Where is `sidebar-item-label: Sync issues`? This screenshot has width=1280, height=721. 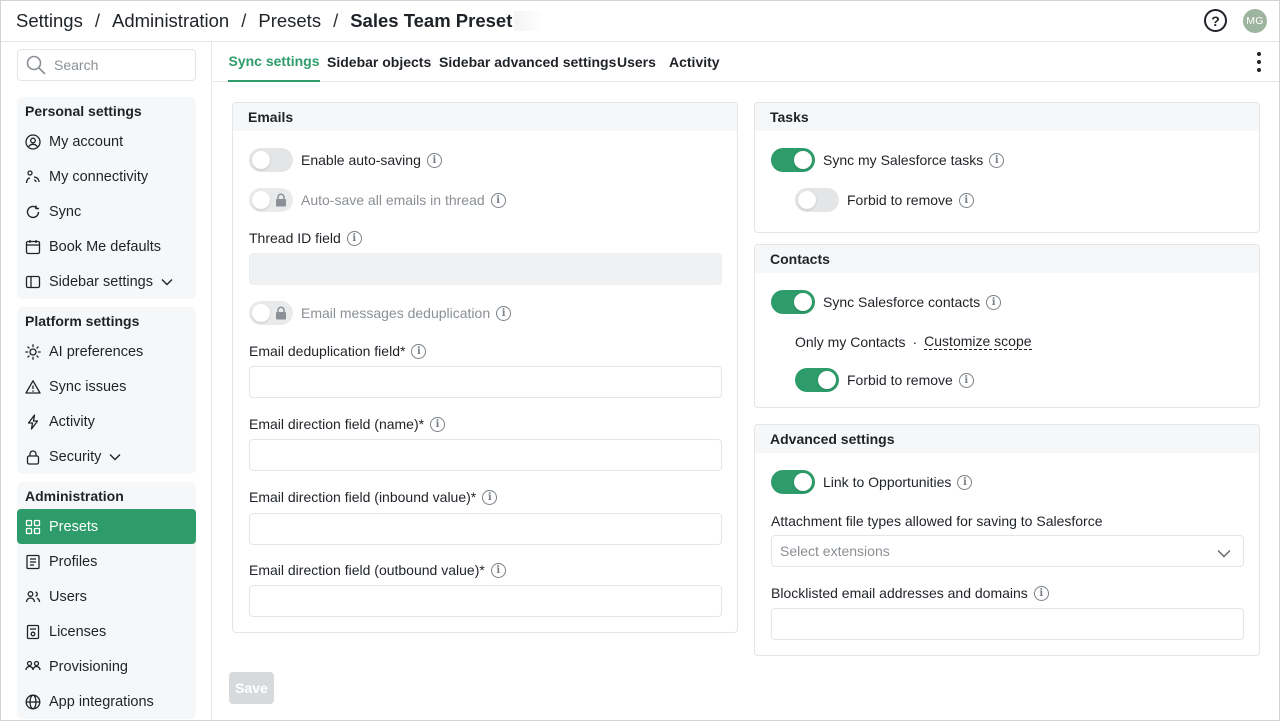
sidebar-item-label: Sync issues is located at coordinates (88, 386).